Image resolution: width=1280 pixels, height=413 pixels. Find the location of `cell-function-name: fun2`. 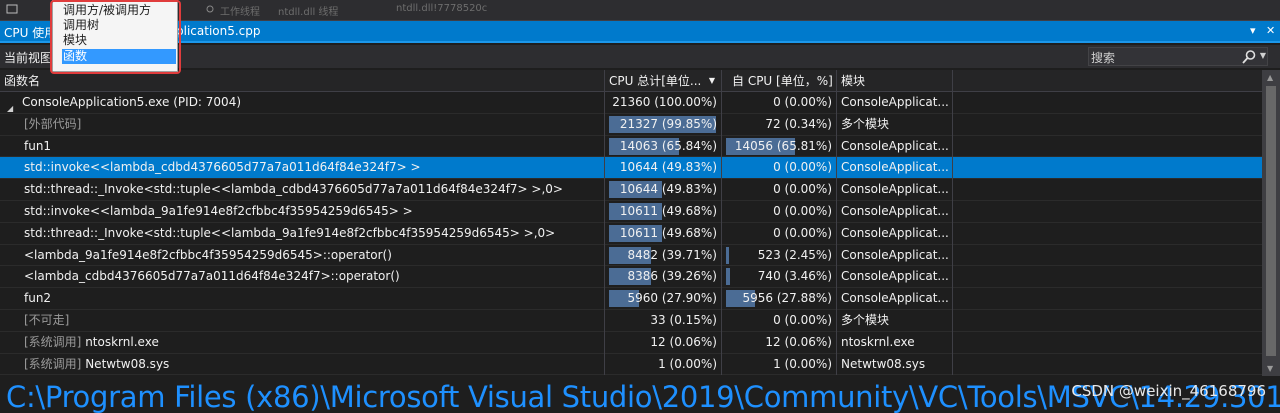

cell-function-name: fun2 is located at coordinates (302, 299).